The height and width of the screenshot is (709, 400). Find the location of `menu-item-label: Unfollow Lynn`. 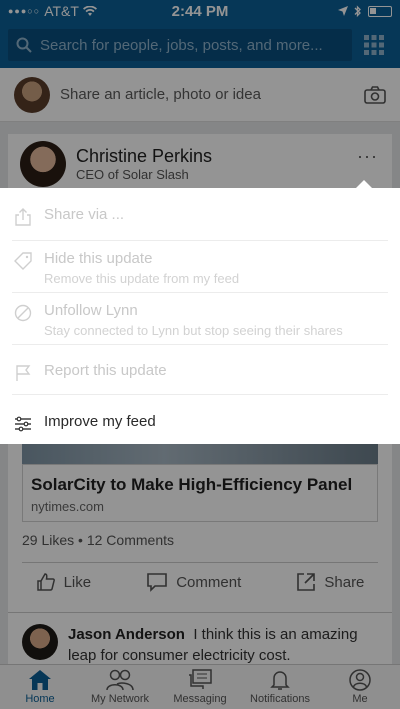

menu-item-label: Unfollow Lynn is located at coordinates (91, 310).